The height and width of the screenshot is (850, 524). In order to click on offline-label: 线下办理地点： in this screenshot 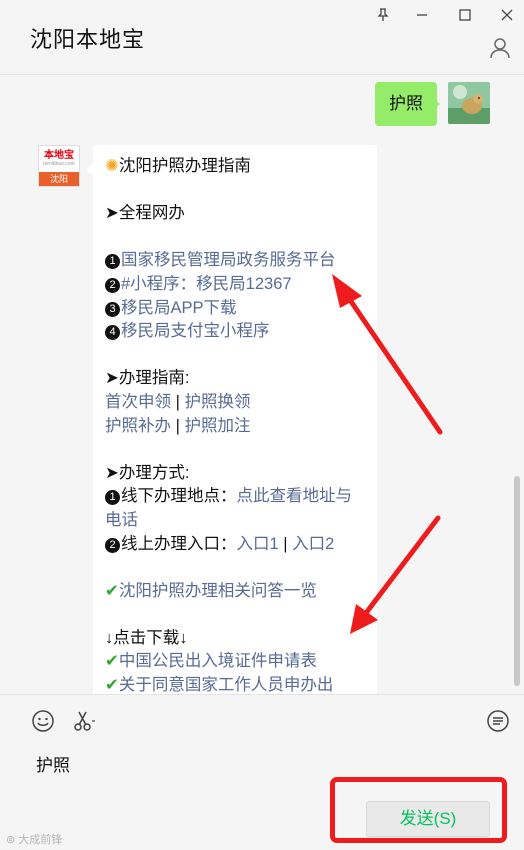, I will do `click(179, 496)`.